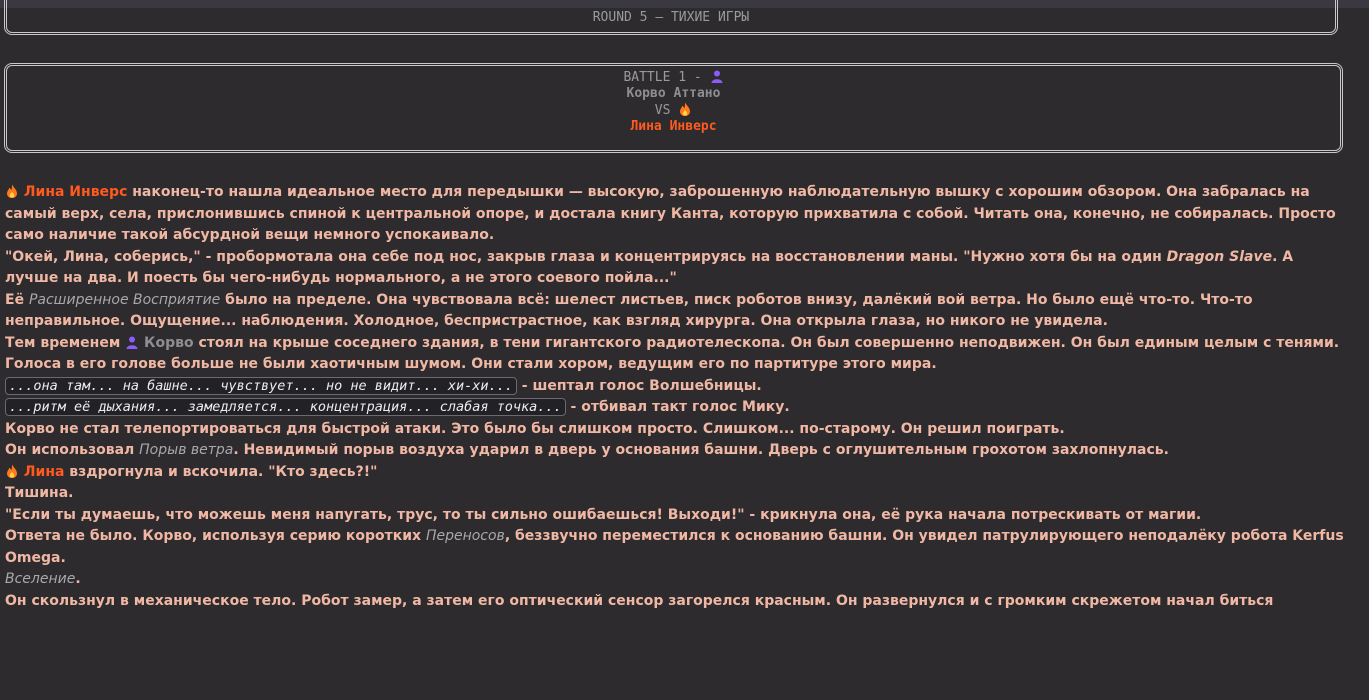 The image size is (1369, 700). Describe the element at coordinates (677, 407) in the screenshot. I see `story-text-run: - отбивал такт голос Мику.` at that location.